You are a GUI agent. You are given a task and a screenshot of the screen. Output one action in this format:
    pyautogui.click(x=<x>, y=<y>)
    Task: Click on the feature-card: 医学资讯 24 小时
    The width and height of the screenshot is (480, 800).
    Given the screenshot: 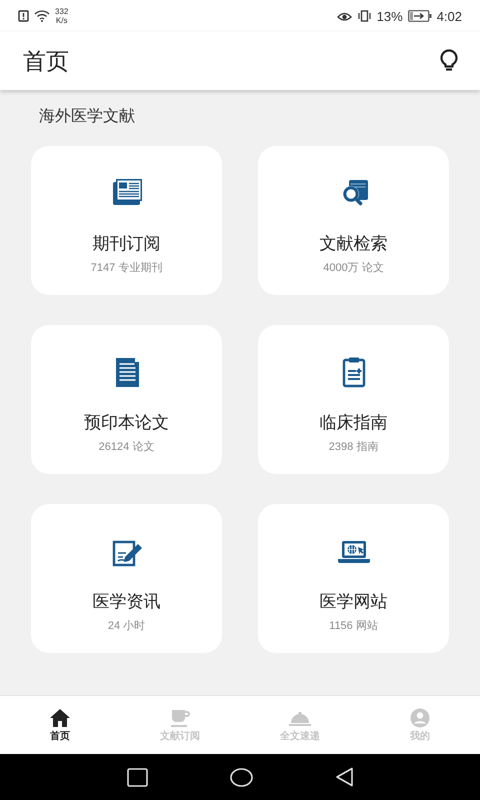 What is the action you would take?
    pyautogui.click(x=126, y=578)
    